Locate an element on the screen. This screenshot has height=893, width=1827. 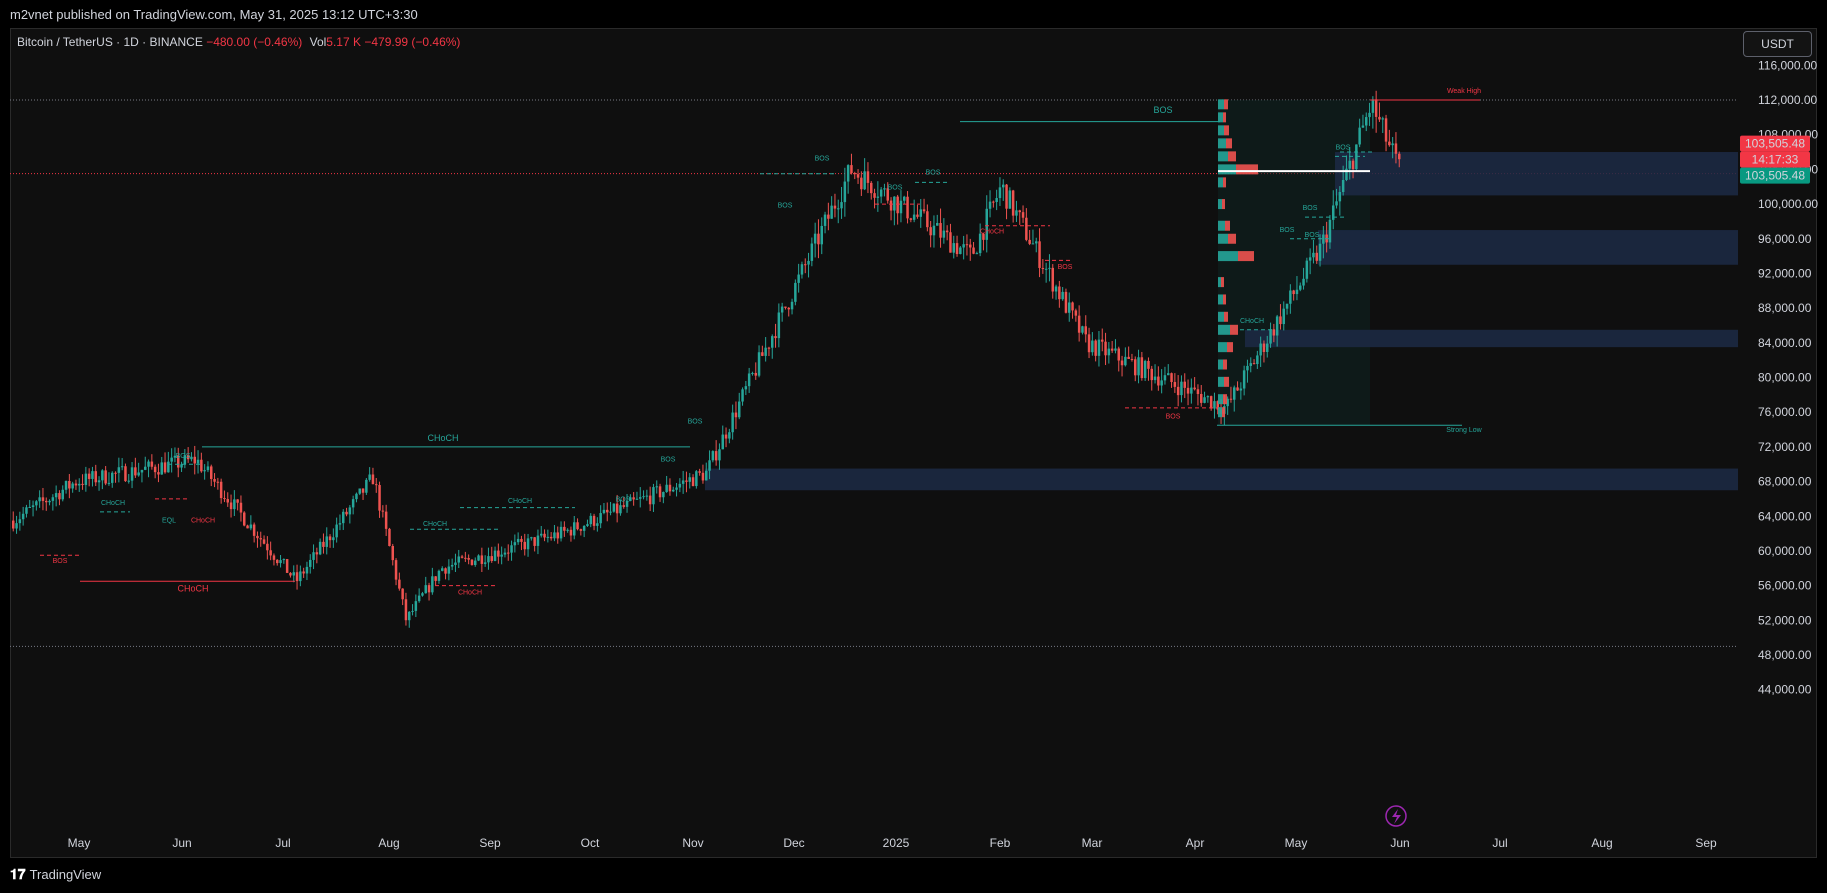
bos-label: BOS is located at coordinates (1312, 235).